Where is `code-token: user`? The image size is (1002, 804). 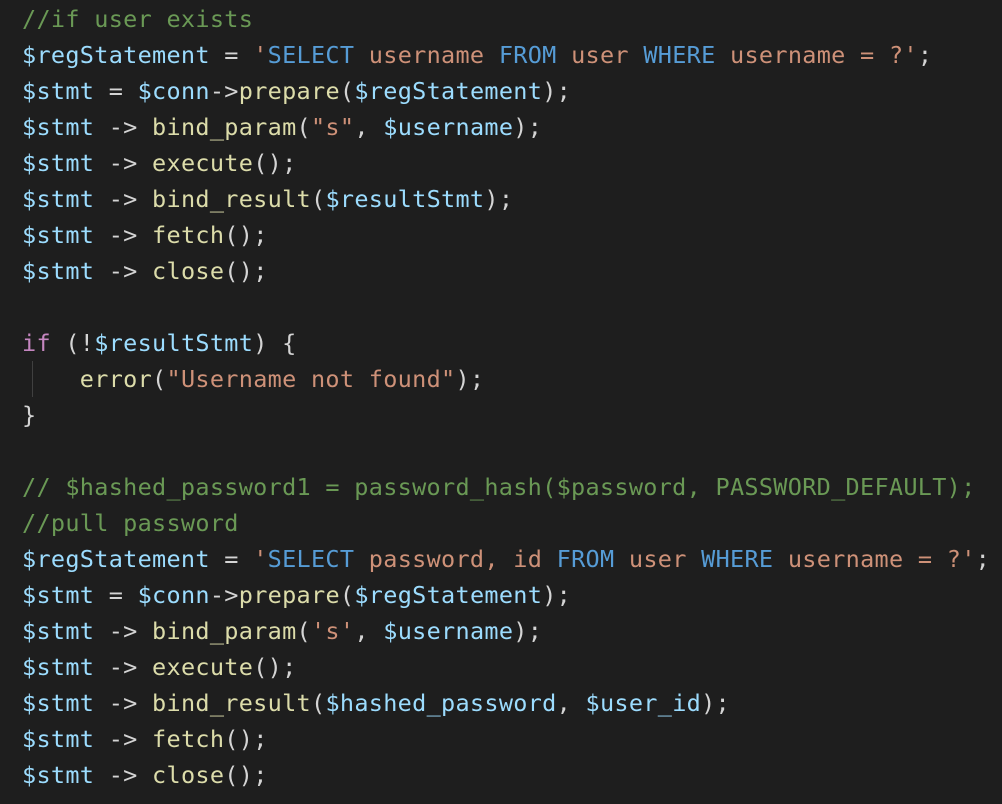
code-token: user is located at coordinates (658, 559).